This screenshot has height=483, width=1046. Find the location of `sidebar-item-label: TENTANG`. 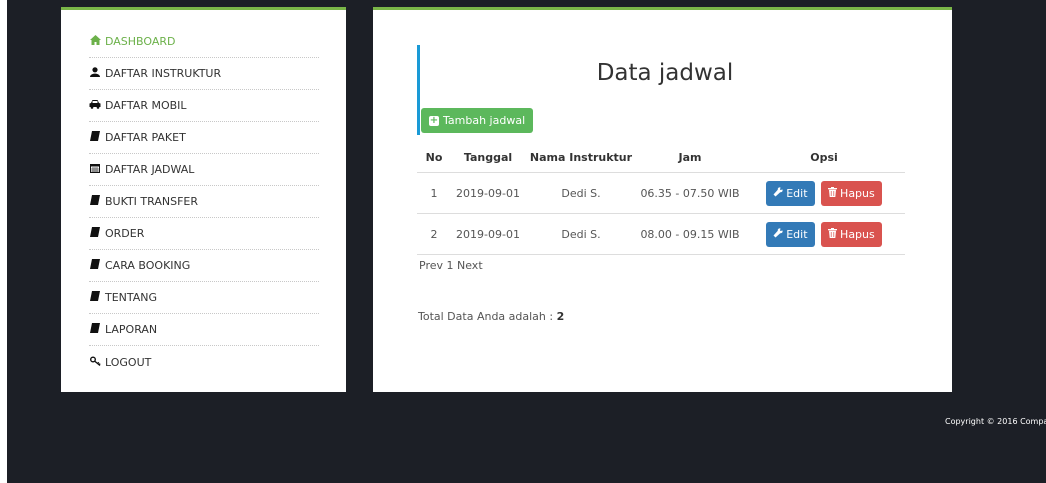

sidebar-item-label: TENTANG is located at coordinates (131, 297).